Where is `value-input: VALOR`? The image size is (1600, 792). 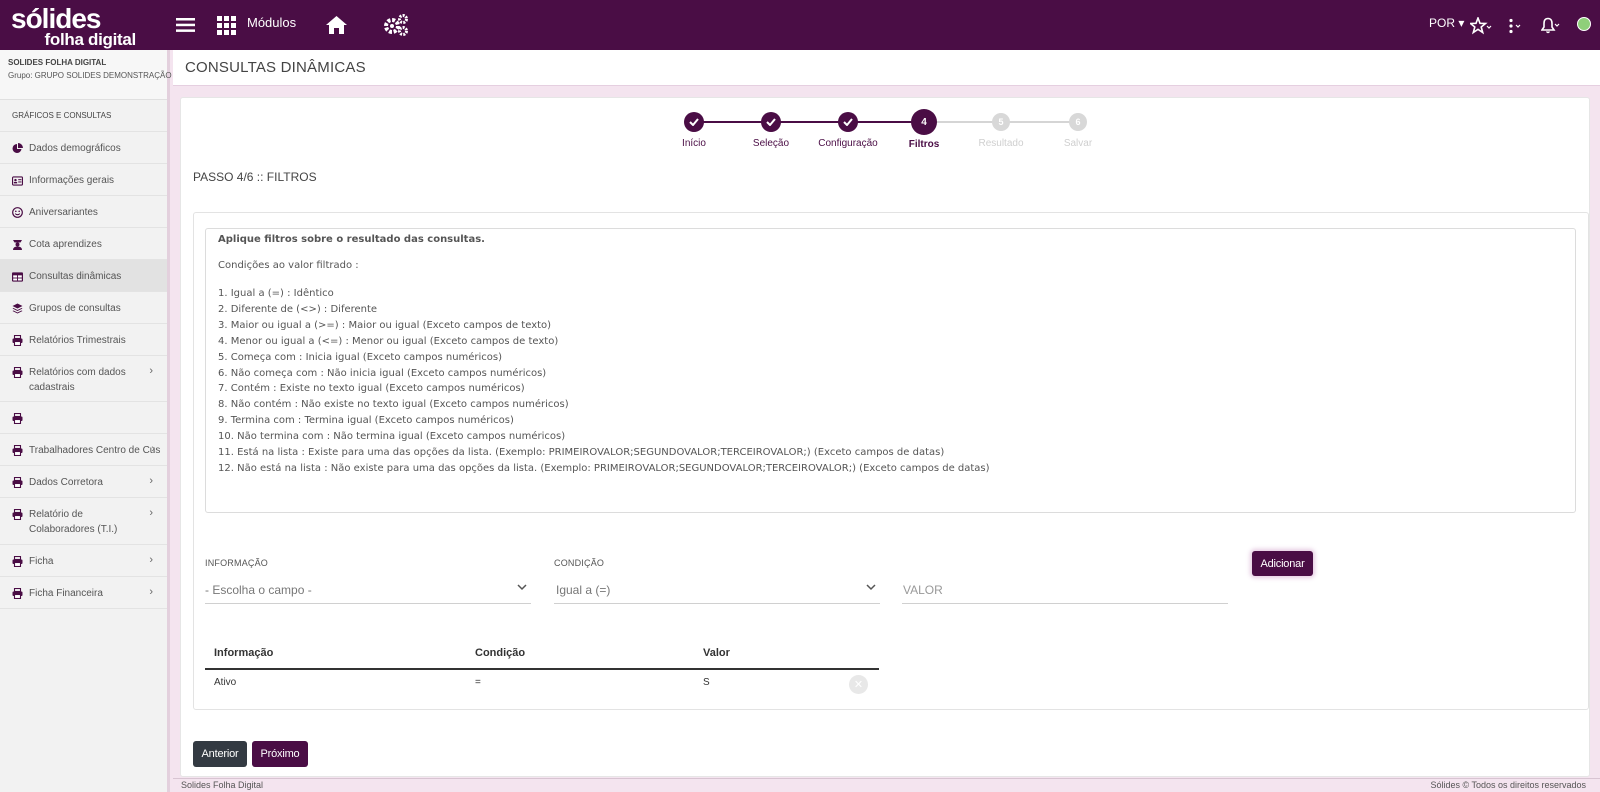 value-input: VALOR is located at coordinates (1065, 591).